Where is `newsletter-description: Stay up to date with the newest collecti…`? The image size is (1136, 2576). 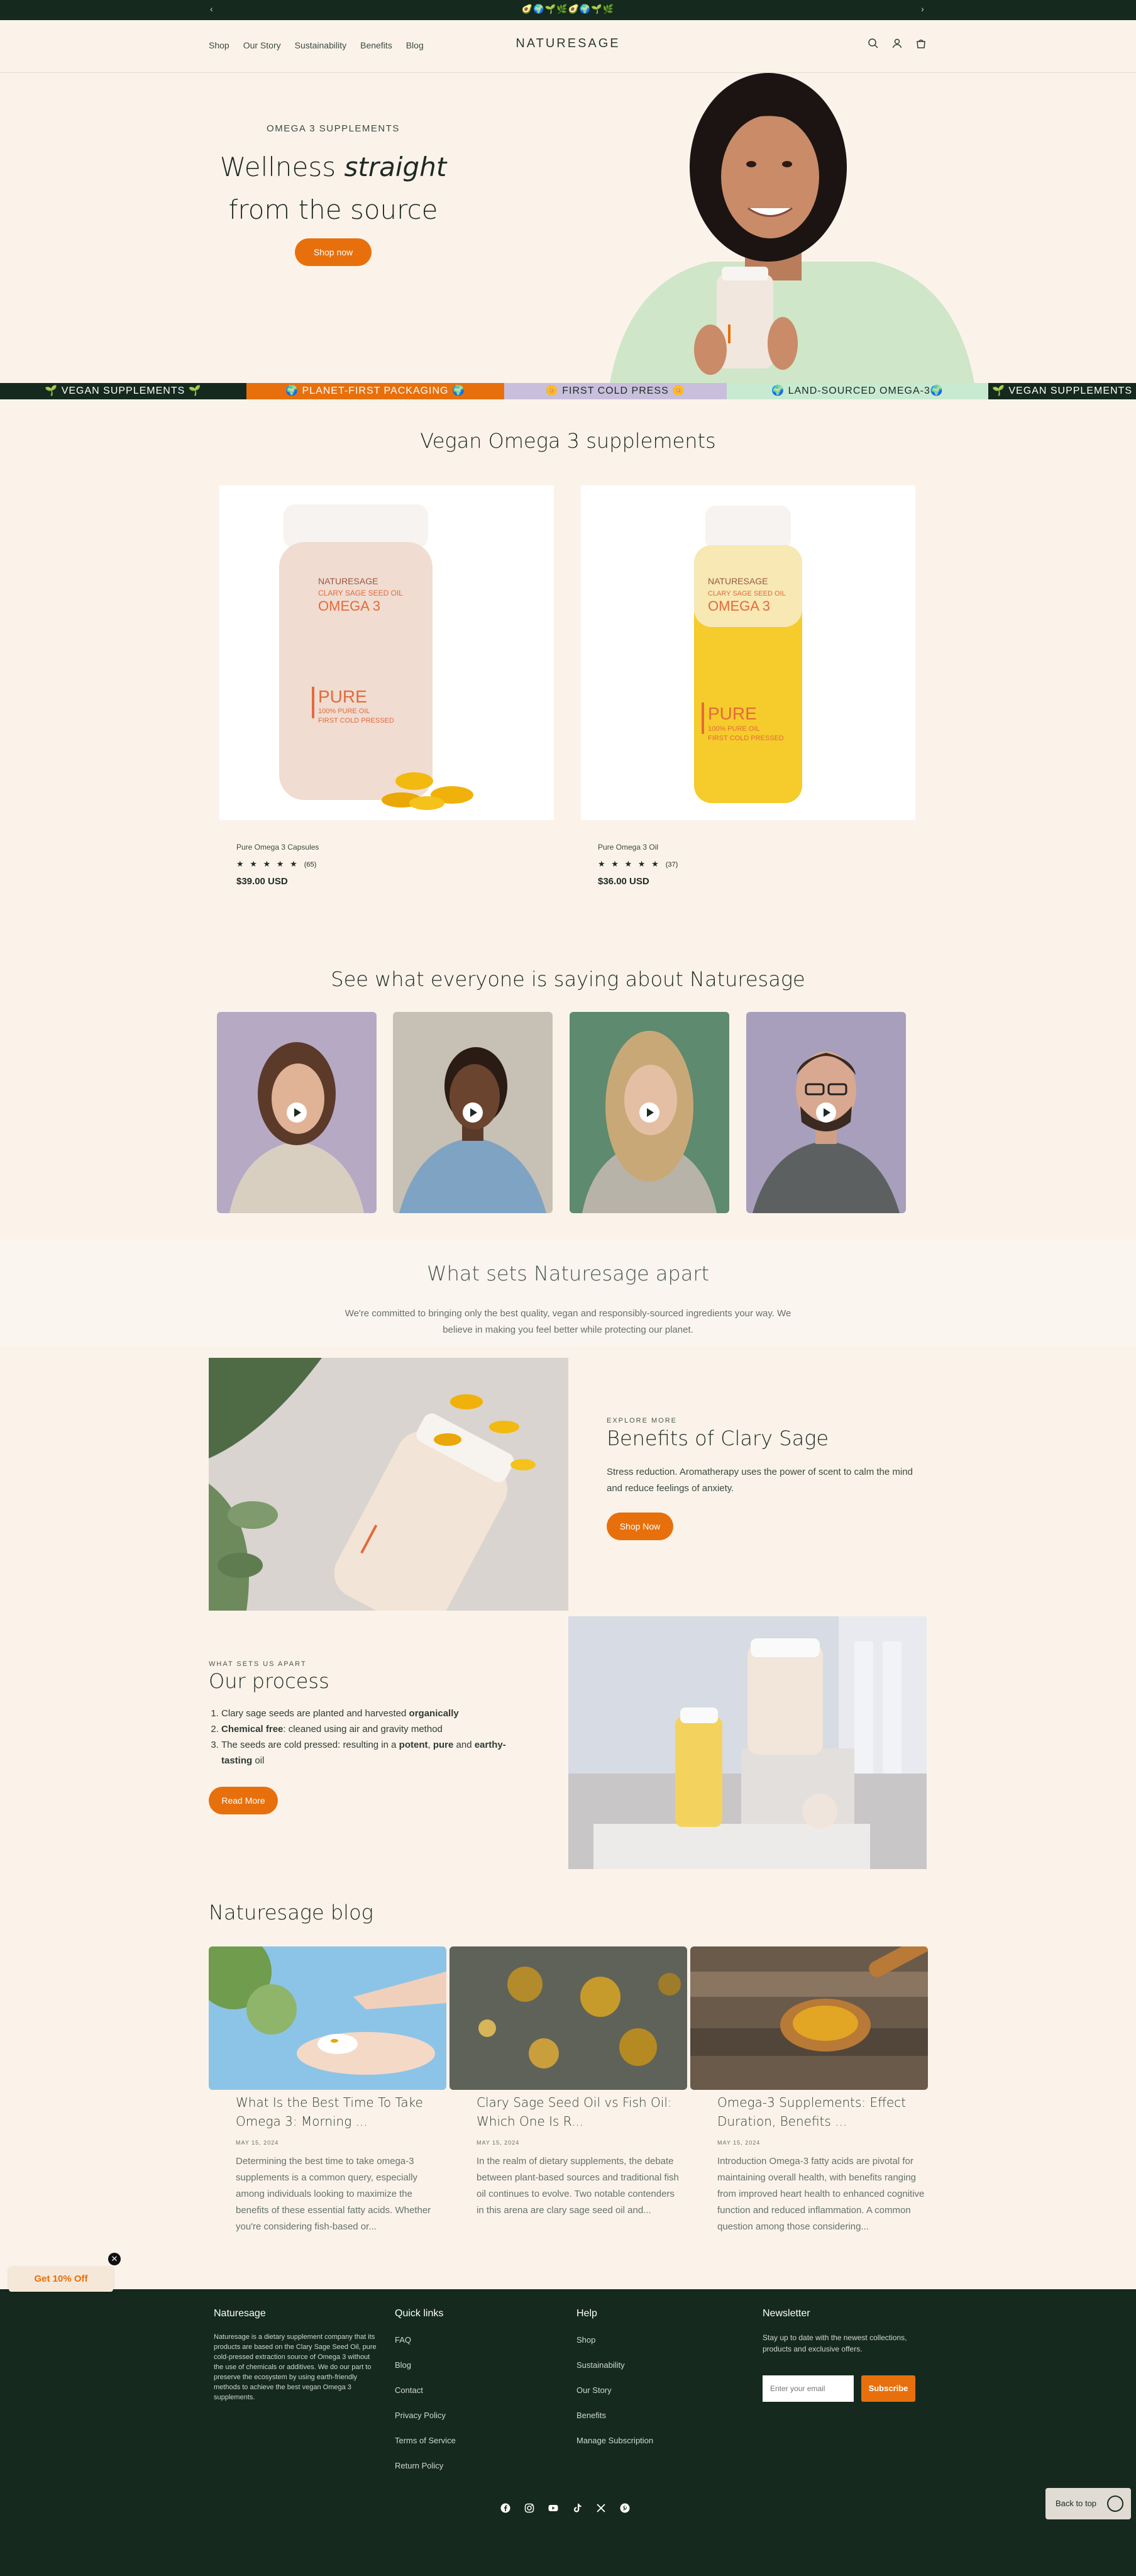
newsletter-description: Stay up to date with the newest collecti… is located at coordinates (835, 2343).